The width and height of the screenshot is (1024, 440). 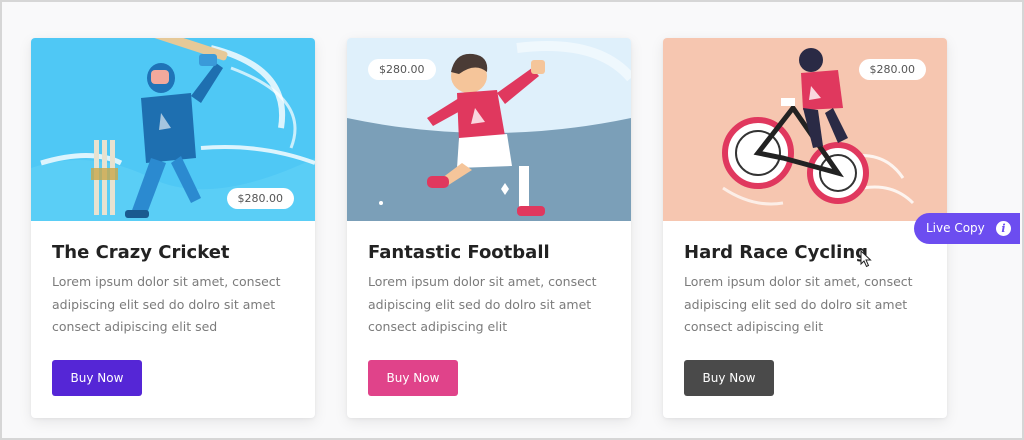 I want to click on cyclist-illustration: $280.00, so click(x=805, y=129).